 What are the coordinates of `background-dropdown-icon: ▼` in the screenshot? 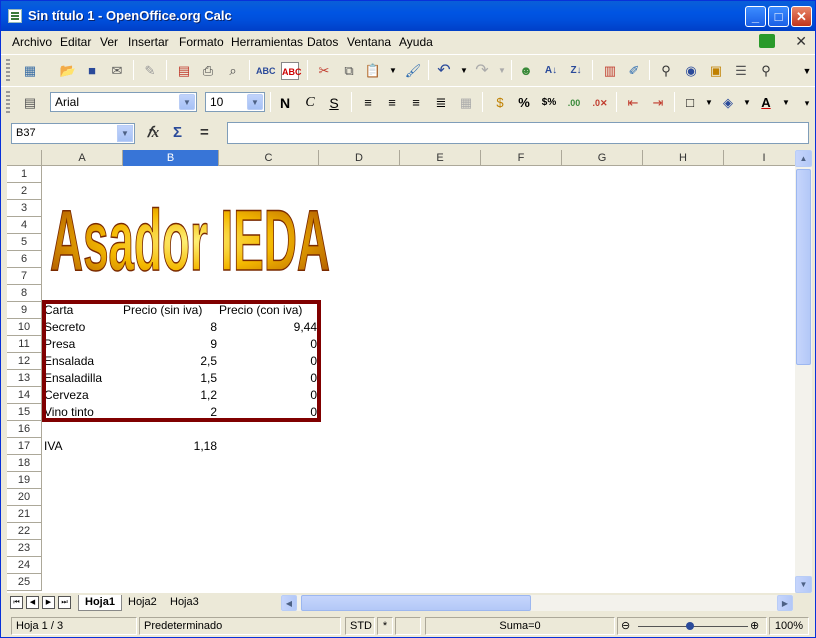 It's located at (747, 103).